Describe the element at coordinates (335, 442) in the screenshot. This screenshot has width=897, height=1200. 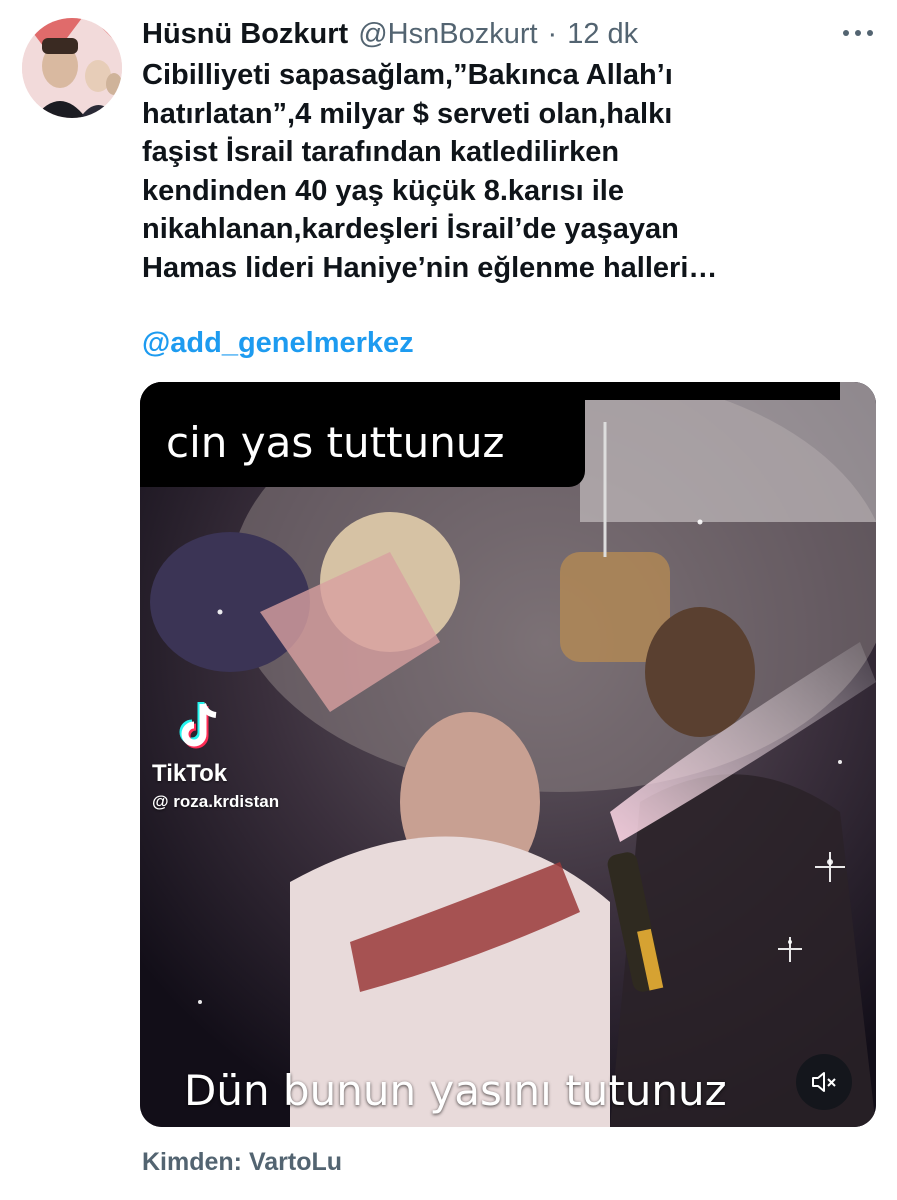
I see `caption-top-text: cin yas tuttunuz` at that location.